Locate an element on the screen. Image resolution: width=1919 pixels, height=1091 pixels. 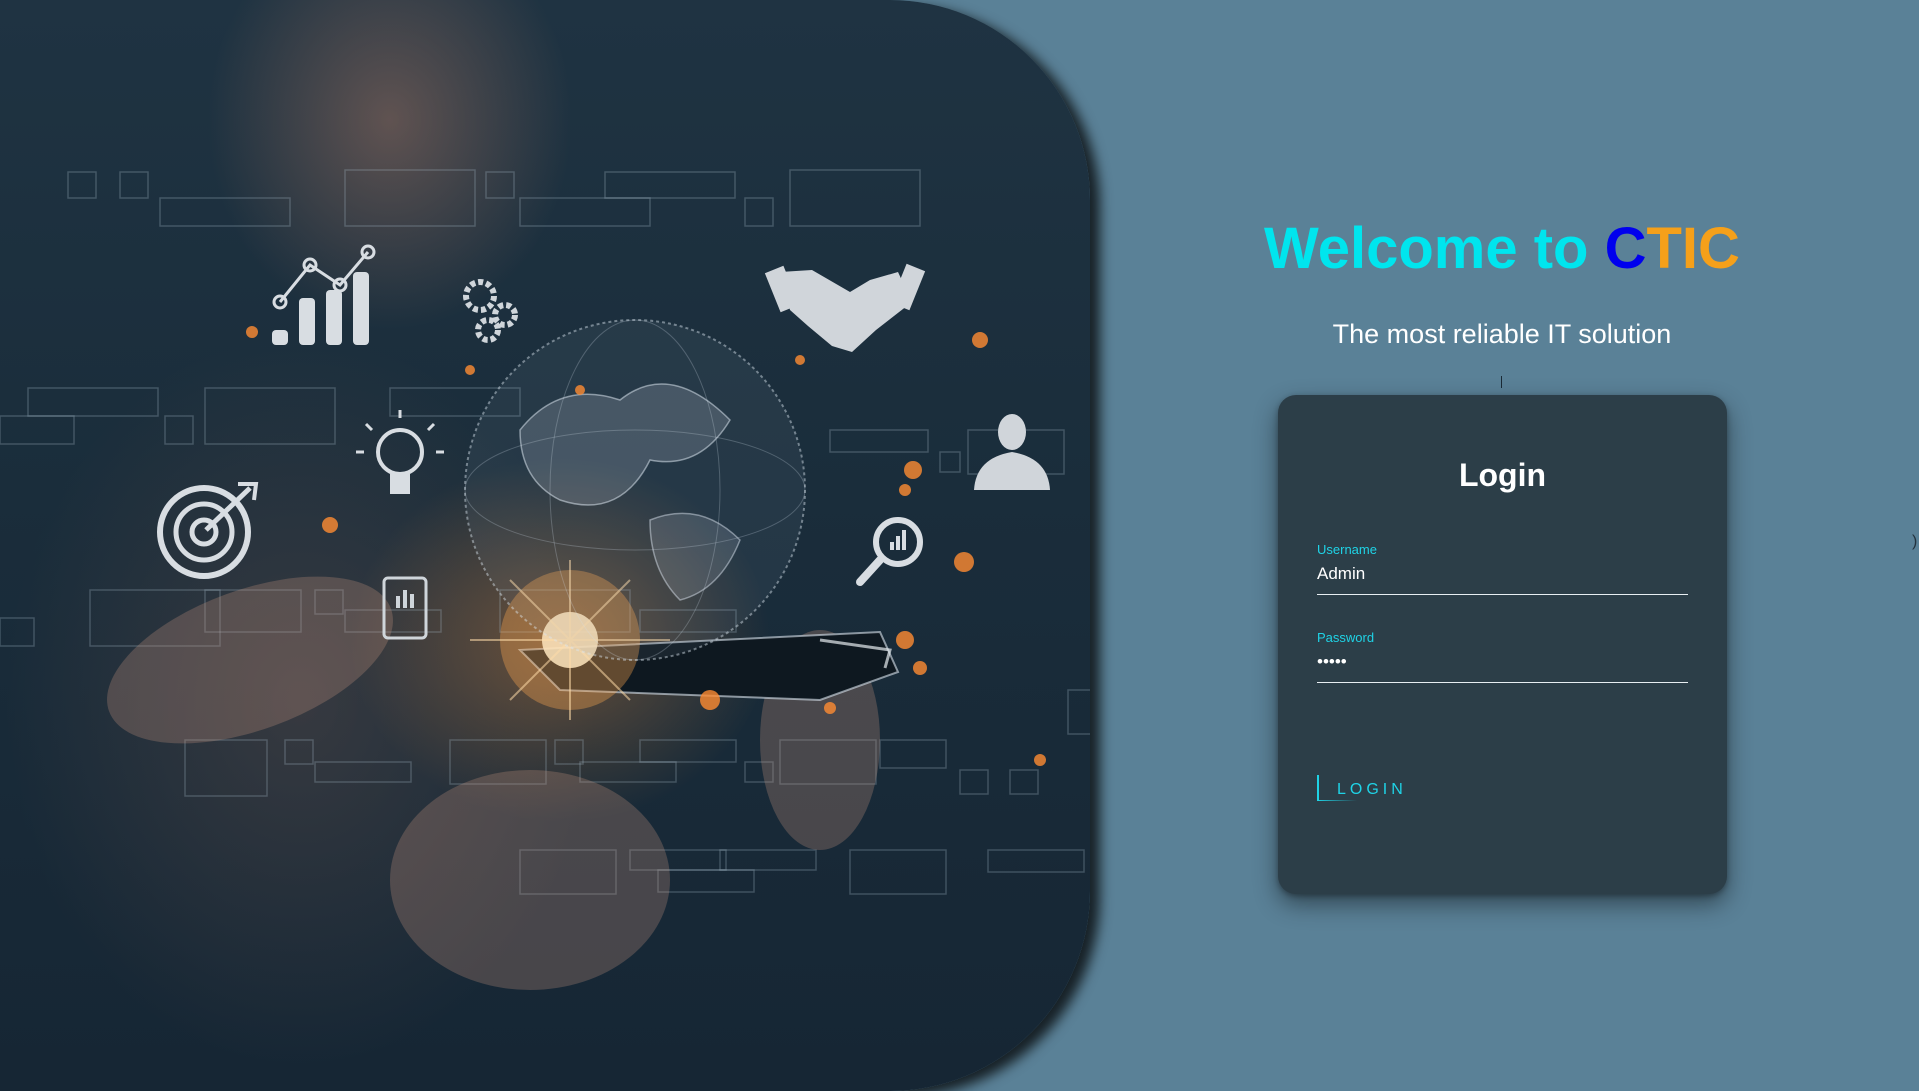
globe-icon is located at coordinates (635, 490).